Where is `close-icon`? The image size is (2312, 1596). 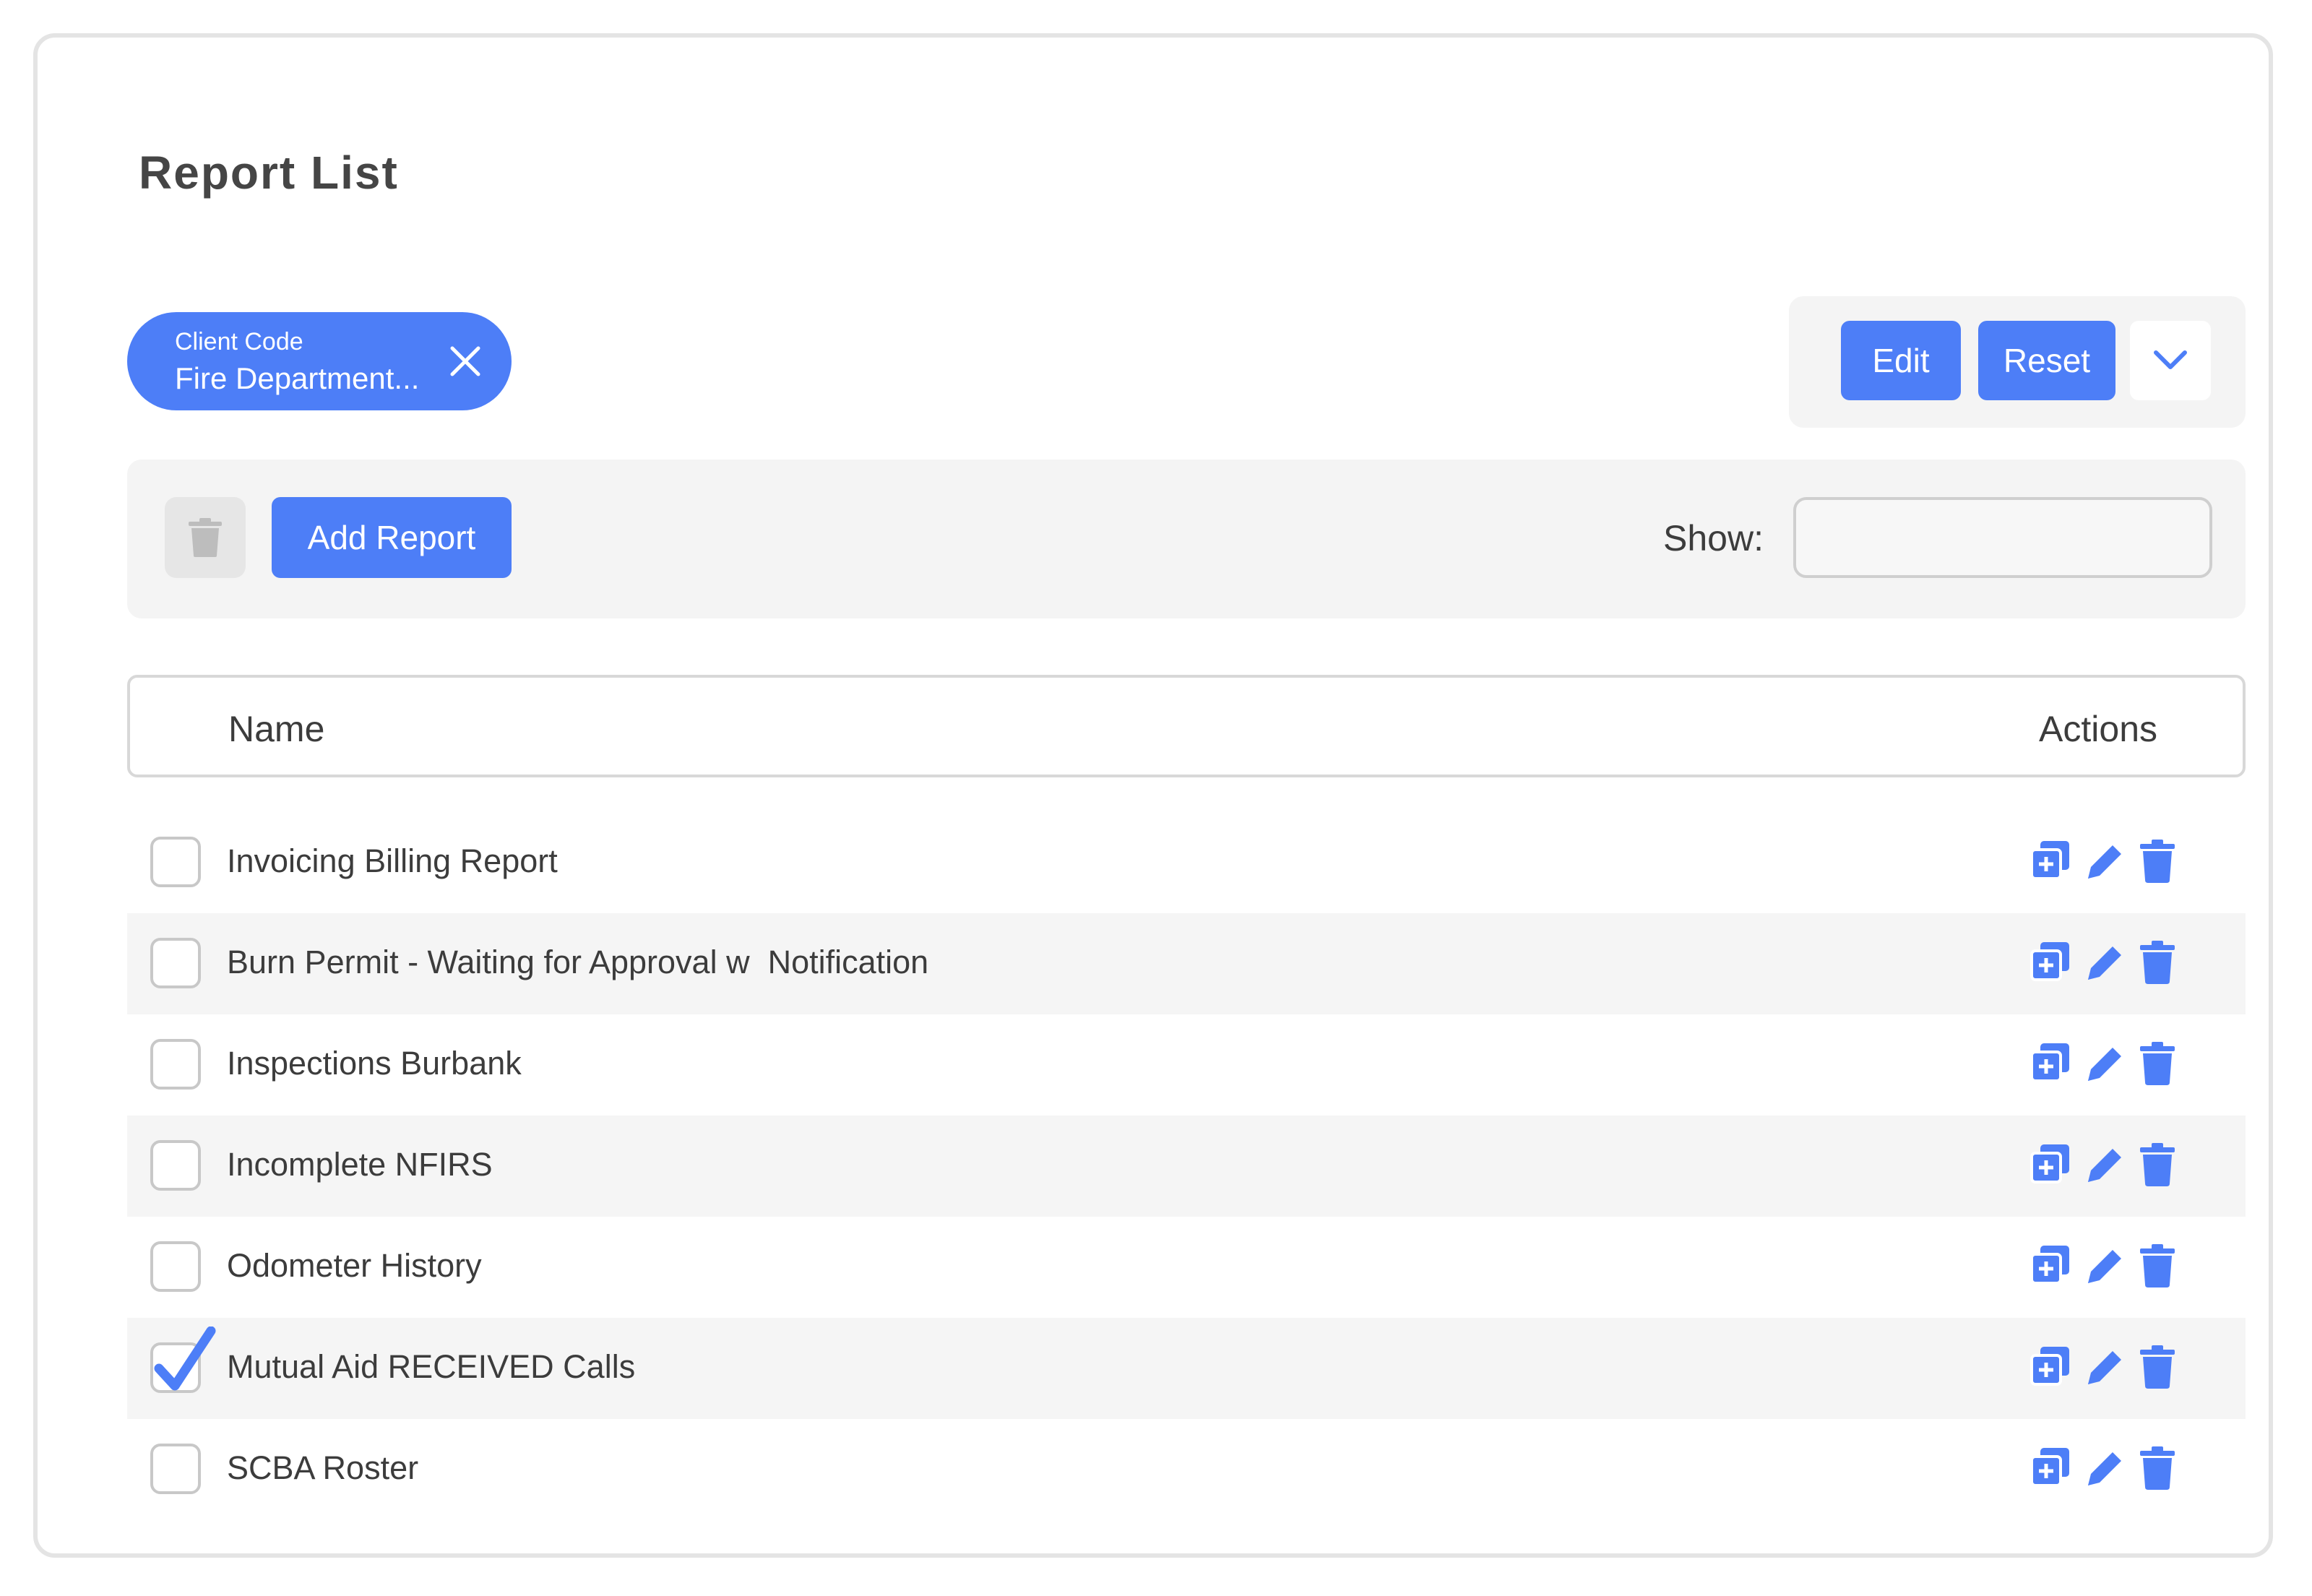 close-icon is located at coordinates (465, 361).